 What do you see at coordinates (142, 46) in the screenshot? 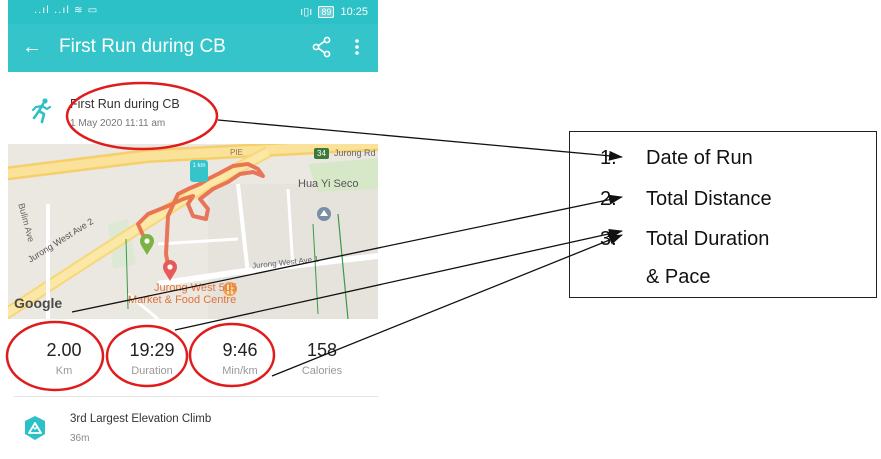
I see `page-title: First Run during CB` at bounding box center [142, 46].